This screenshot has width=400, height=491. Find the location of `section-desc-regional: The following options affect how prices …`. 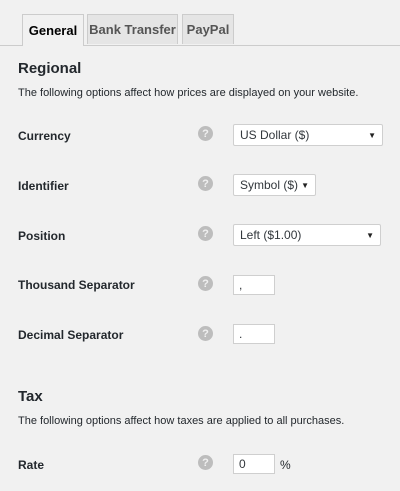

section-desc-regional: The following options affect how prices … is located at coordinates (188, 93).